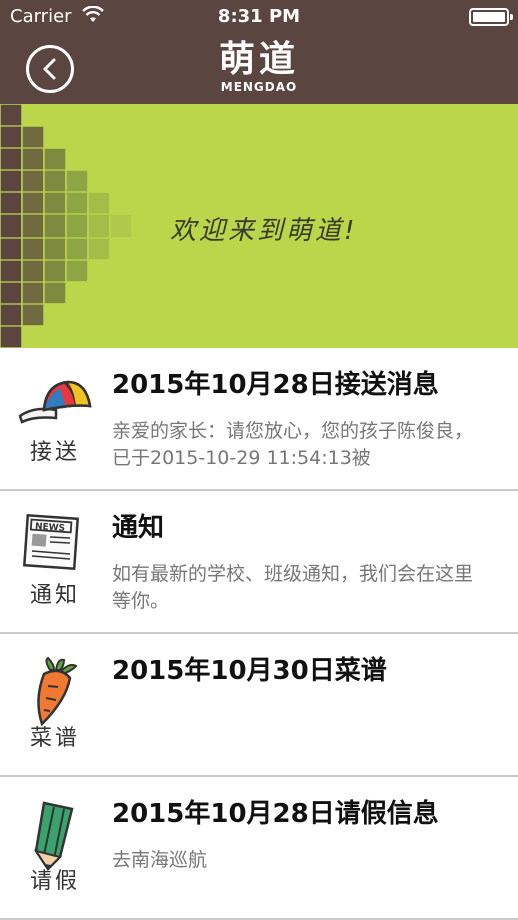 The image size is (518, 920). What do you see at coordinates (249, 671) in the screenshot?
I see `item-title: 2015年10月30日菜谱` at bounding box center [249, 671].